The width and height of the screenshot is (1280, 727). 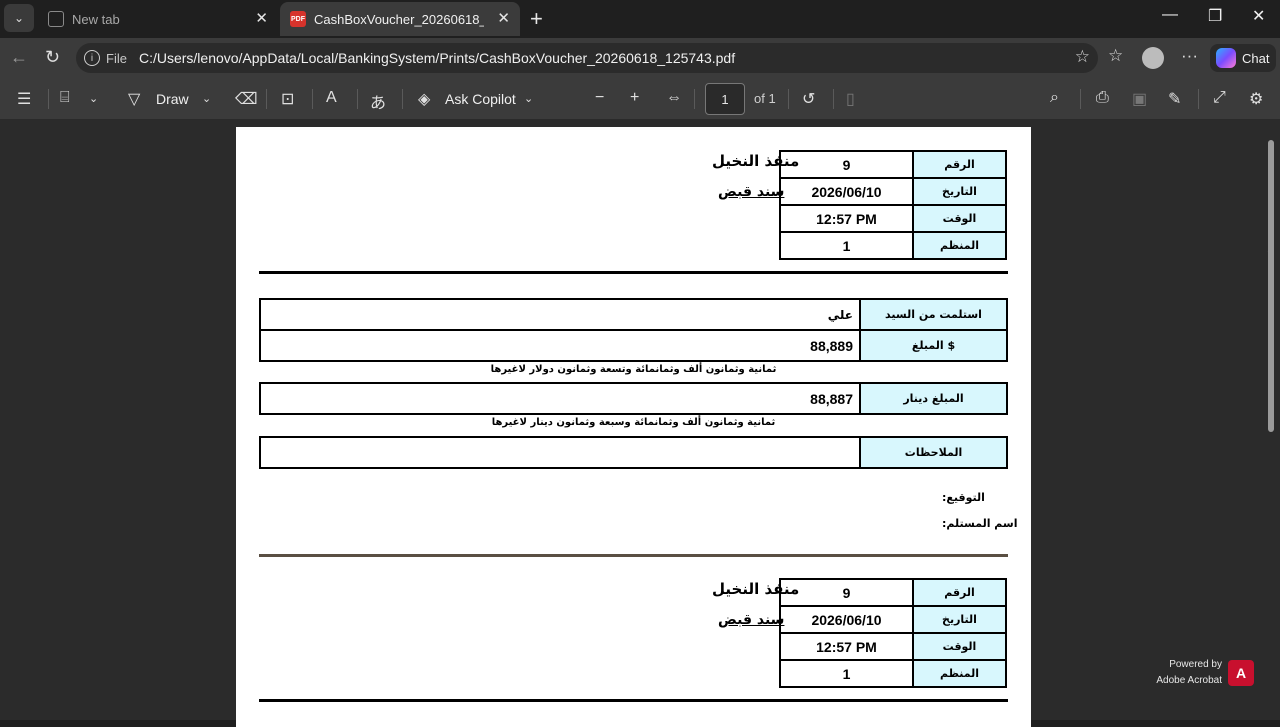 What do you see at coordinates (65, 98) in the screenshot?
I see `highlight-icon: ⌸` at bounding box center [65, 98].